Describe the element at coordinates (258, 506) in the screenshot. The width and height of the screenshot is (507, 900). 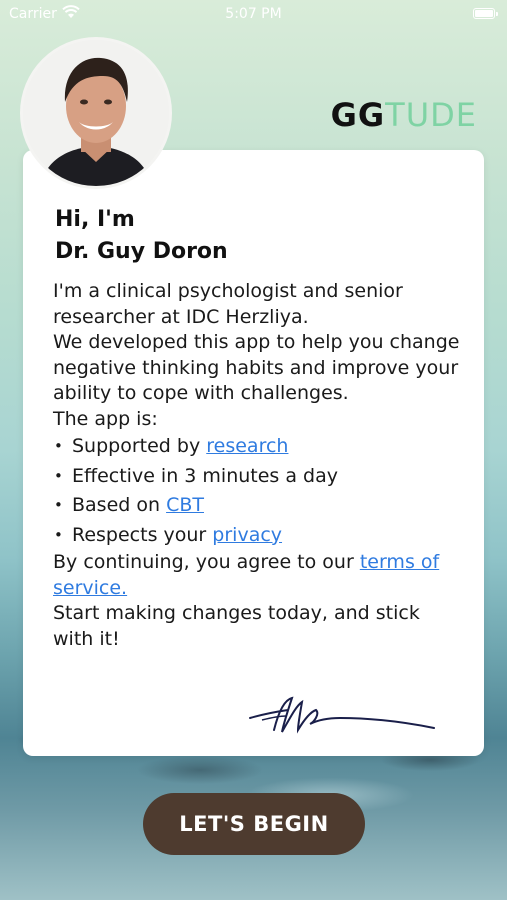
I see `list-item: • Based on CBT` at that location.